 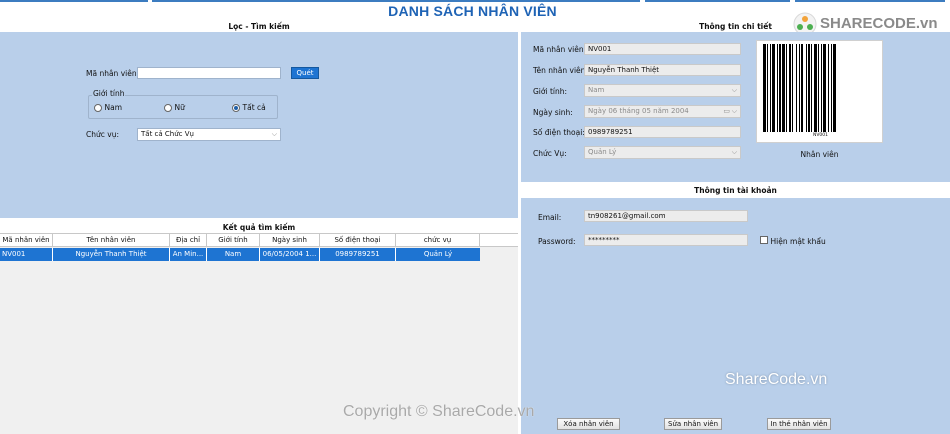 What do you see at coordinates (188, 240) in the screenshot?
I see `column-header: Địa chỉ` at bounding box center [188, 240].